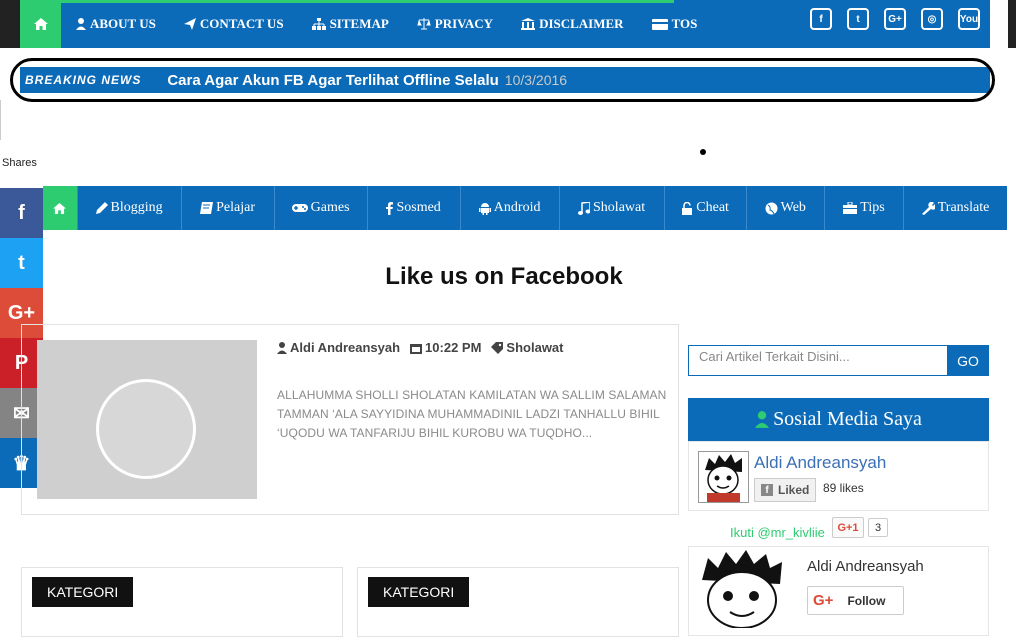  What do you see at coordinates (502, 80) in the screenshot?
I see `highlight-oval` at bounding box center [502, 80].